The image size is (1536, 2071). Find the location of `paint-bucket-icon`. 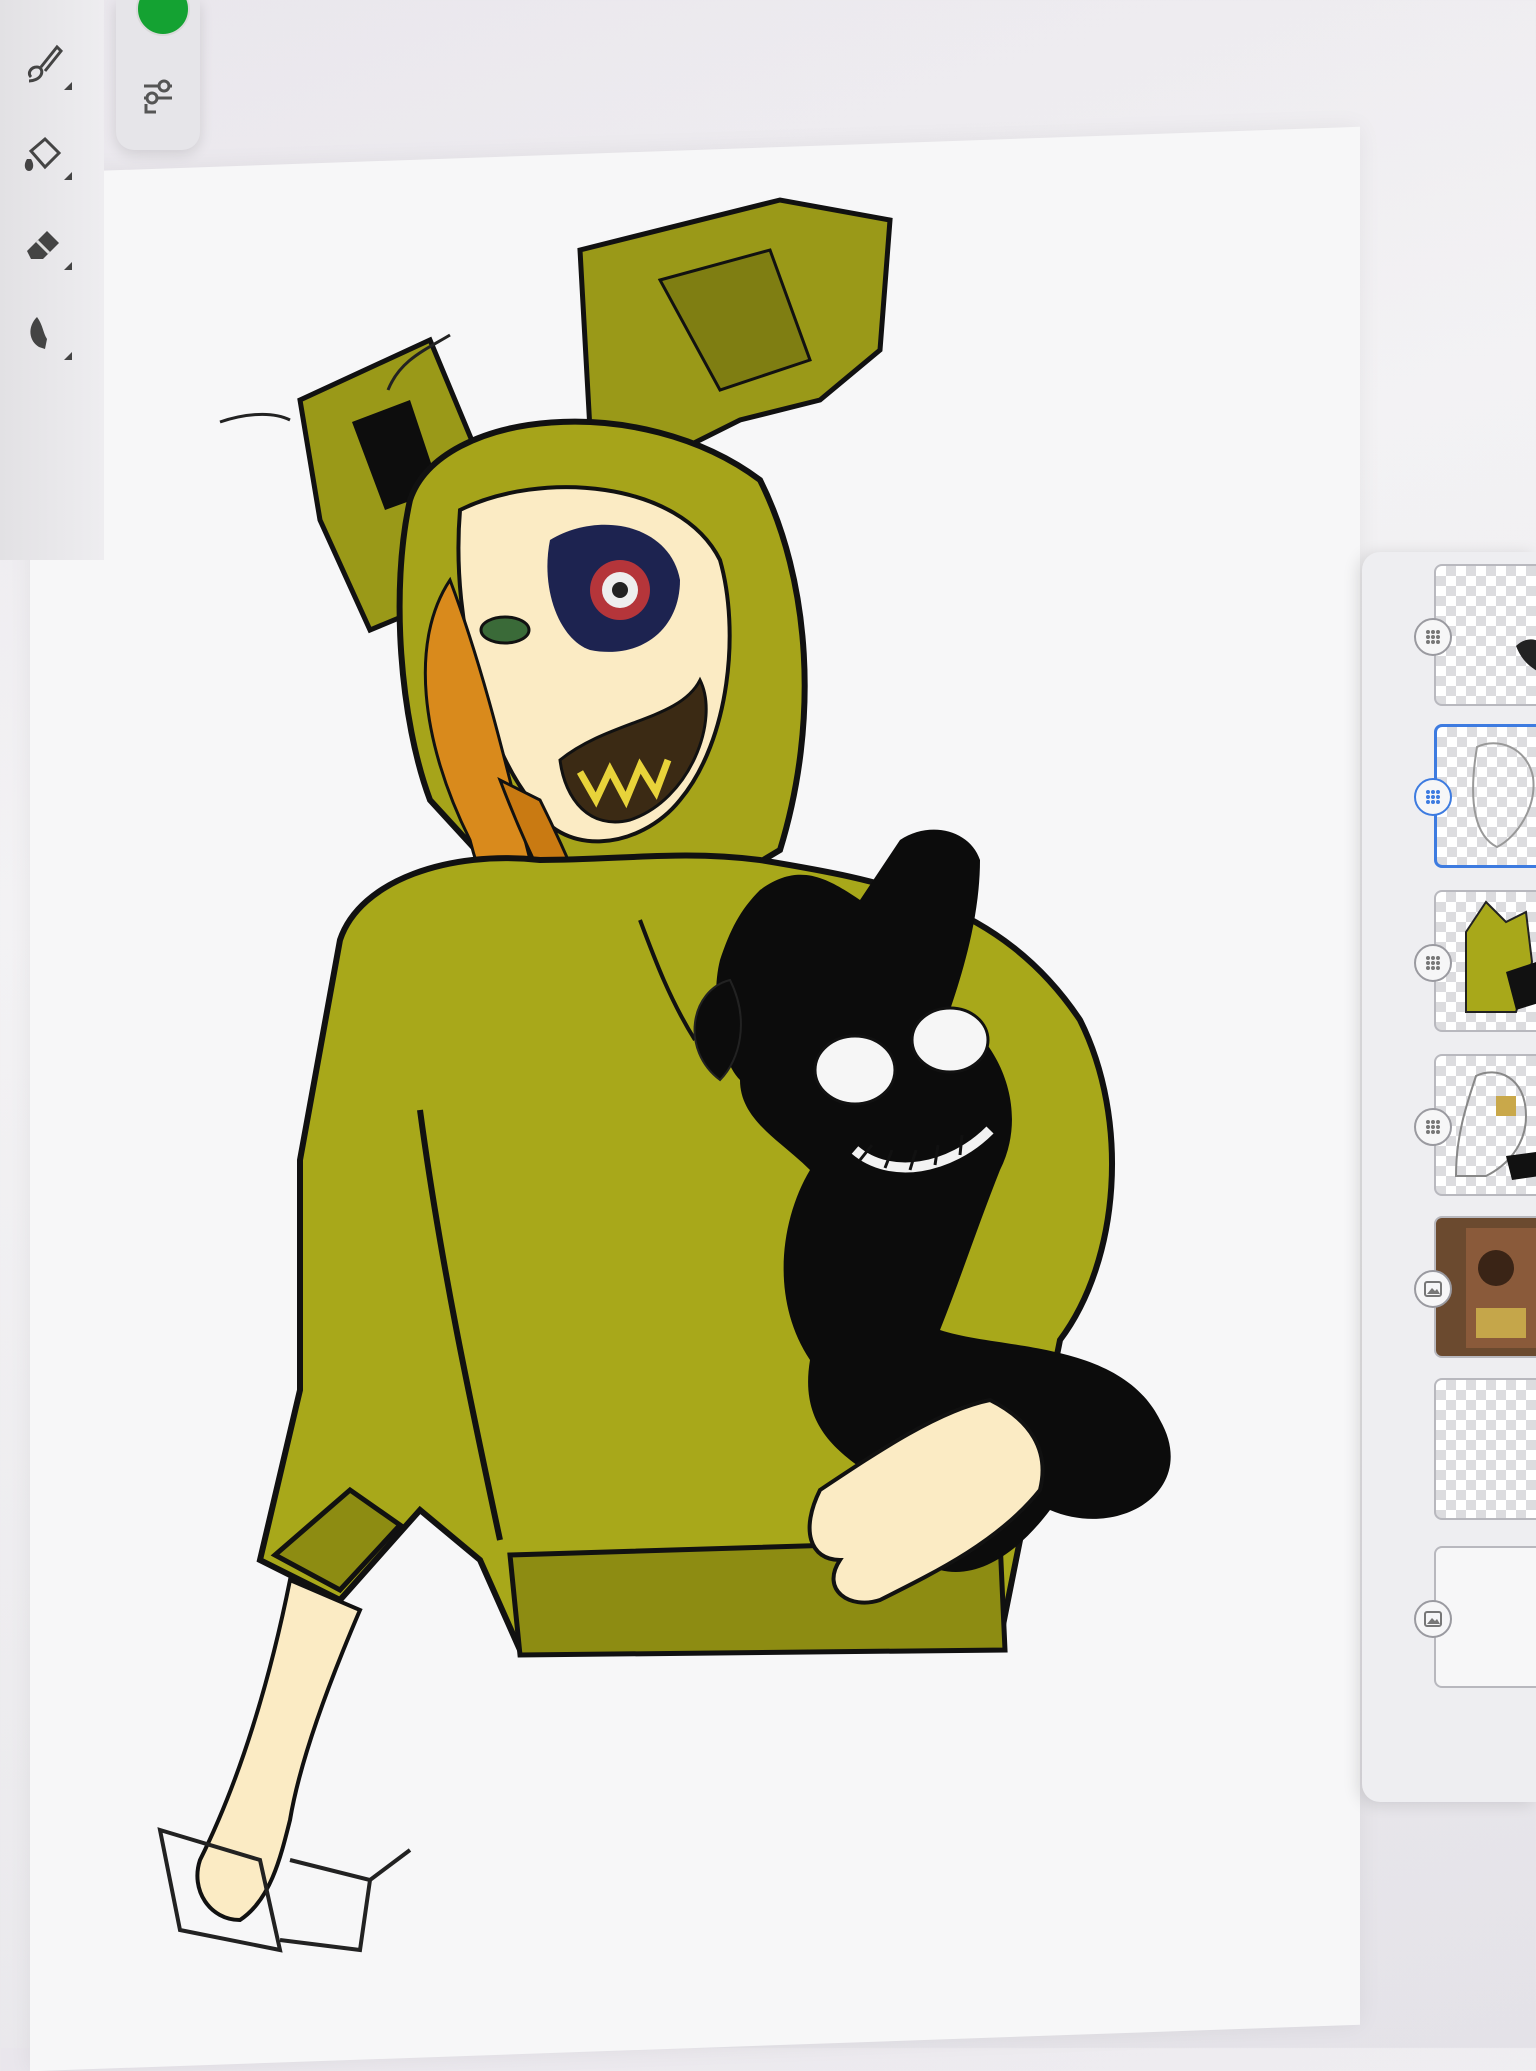

paint-bucket-icon is located at coordinates (43, 153).